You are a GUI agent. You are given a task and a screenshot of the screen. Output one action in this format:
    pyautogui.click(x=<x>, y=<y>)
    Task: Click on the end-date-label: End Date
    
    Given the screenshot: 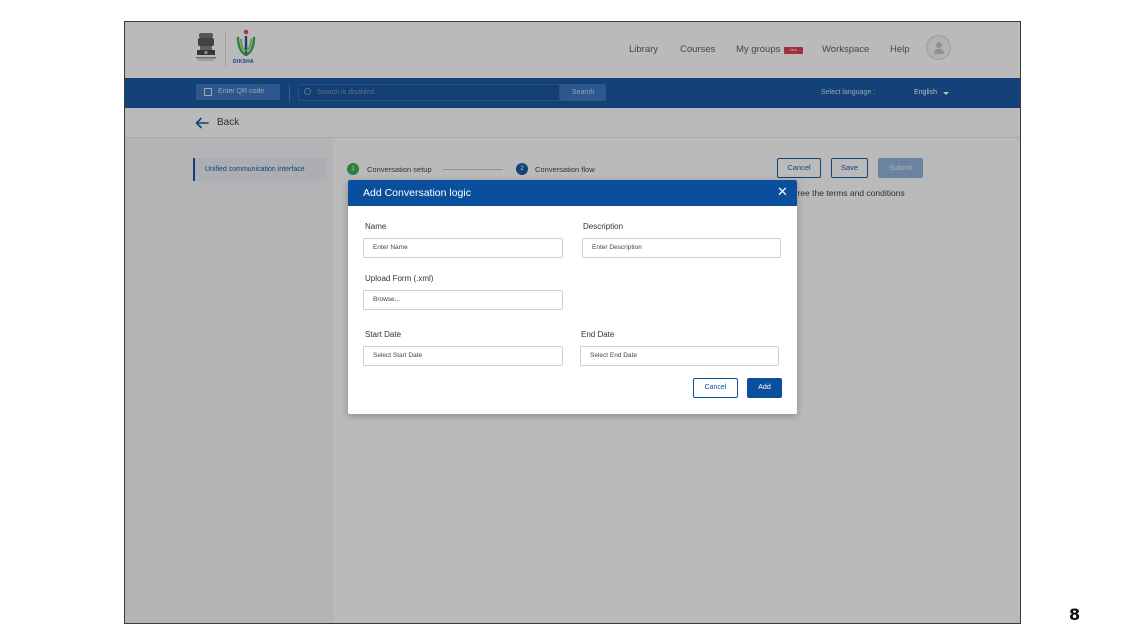 What is the action you would take?
    pyautogui.click(x=598, y=334)
    